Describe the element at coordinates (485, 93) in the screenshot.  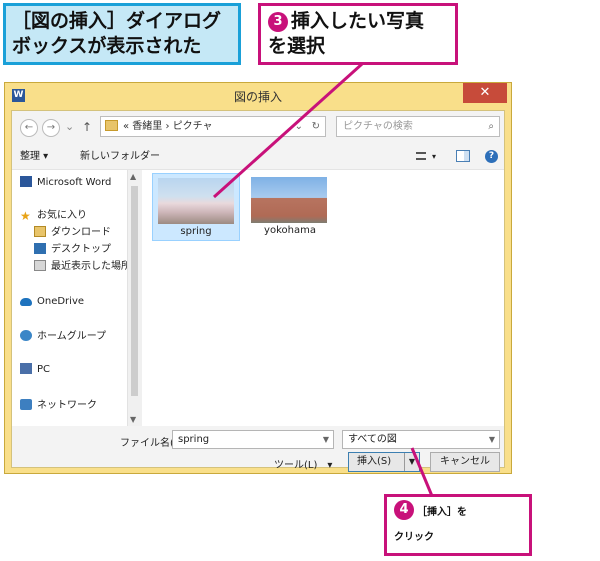
I see `close-button: ✕` at that location.